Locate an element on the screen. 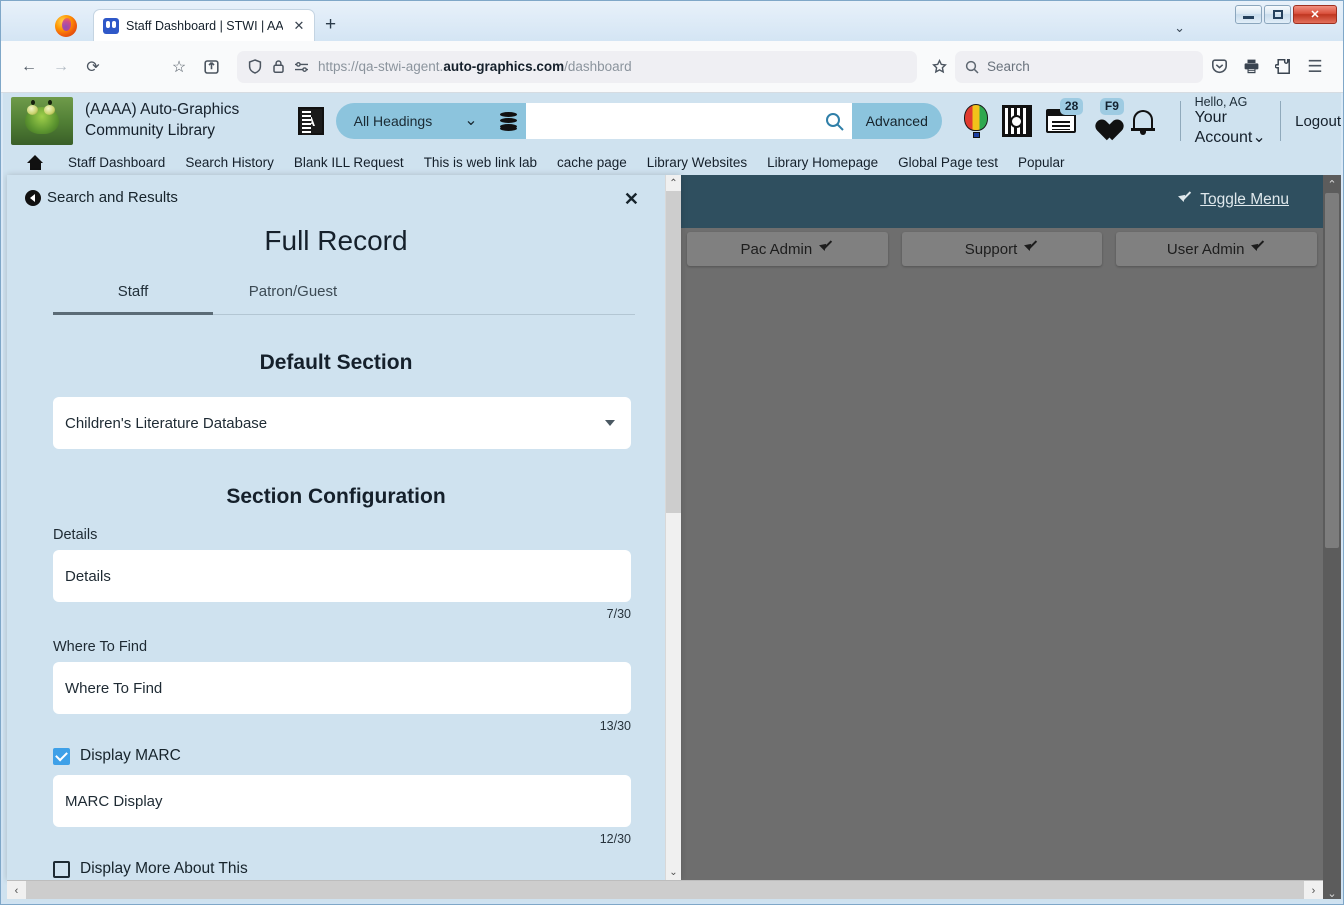 The width and height of the screenshot is (1344, 905). section-configuration-heading: Section Configuration is located at coordinates (336, 496).